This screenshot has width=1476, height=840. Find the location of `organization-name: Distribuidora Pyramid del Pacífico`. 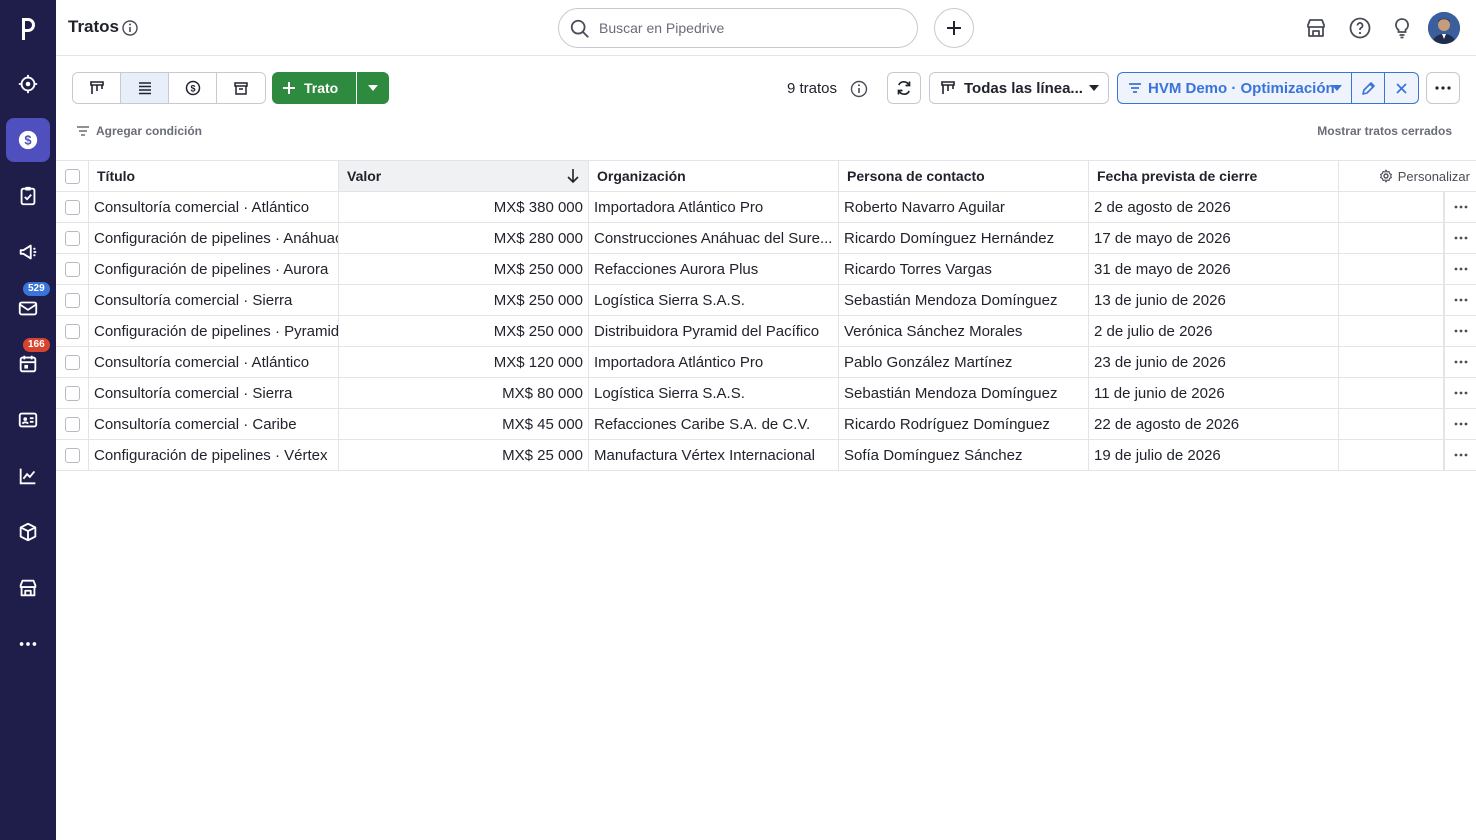

organization-name: Distribuidora Pyramid del Pacífico is located at coordinates (706, 331).